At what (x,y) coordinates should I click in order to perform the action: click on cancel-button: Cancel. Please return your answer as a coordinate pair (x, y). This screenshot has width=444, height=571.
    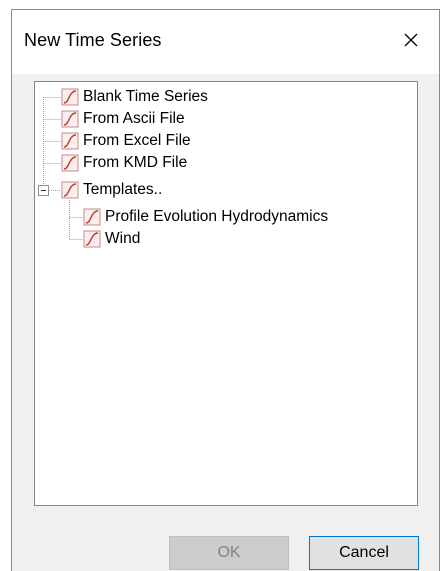
    Looking at the image, I should click on (364, 553).